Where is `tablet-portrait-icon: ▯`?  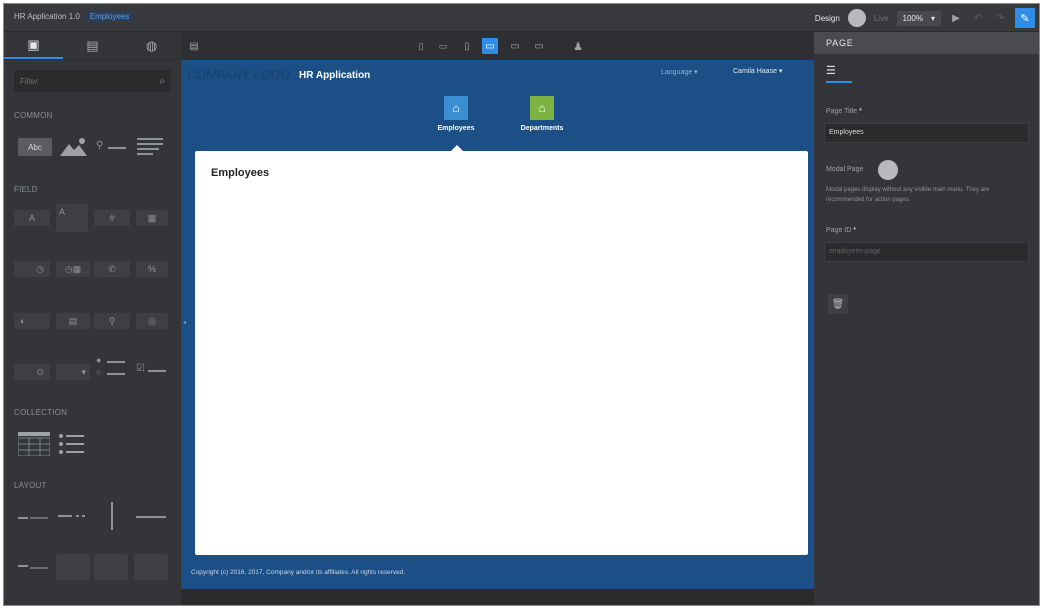 tablet-portrait-icon: ▯ is located at coordinates (467, 46).